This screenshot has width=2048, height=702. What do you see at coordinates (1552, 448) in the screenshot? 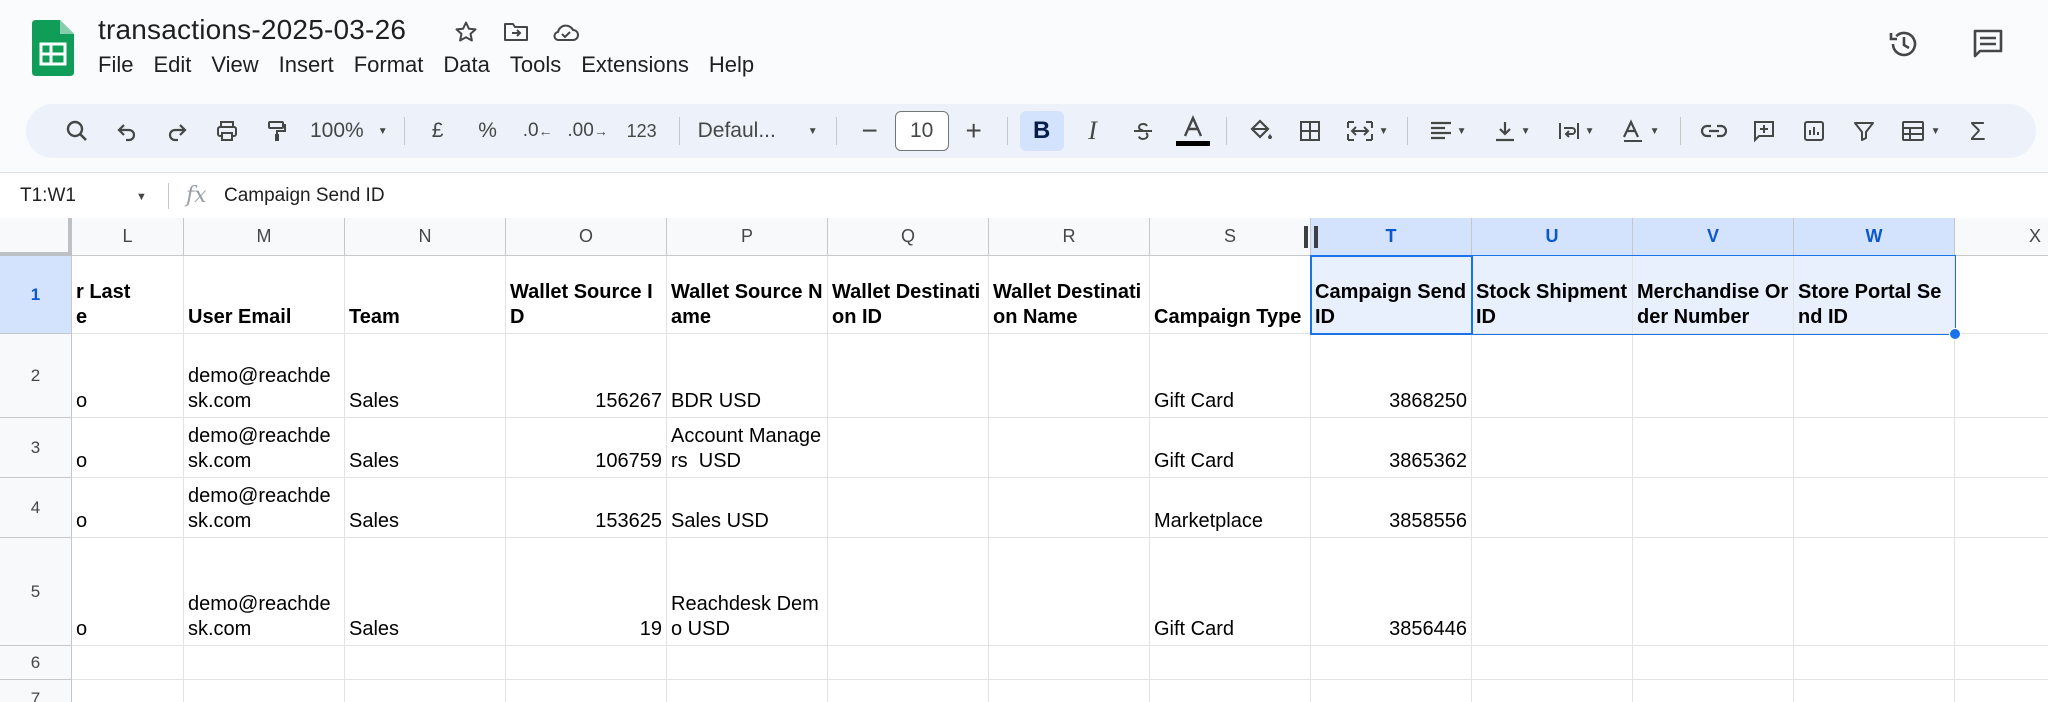
I see `cell-u3` at bounding box center [1552, 448].